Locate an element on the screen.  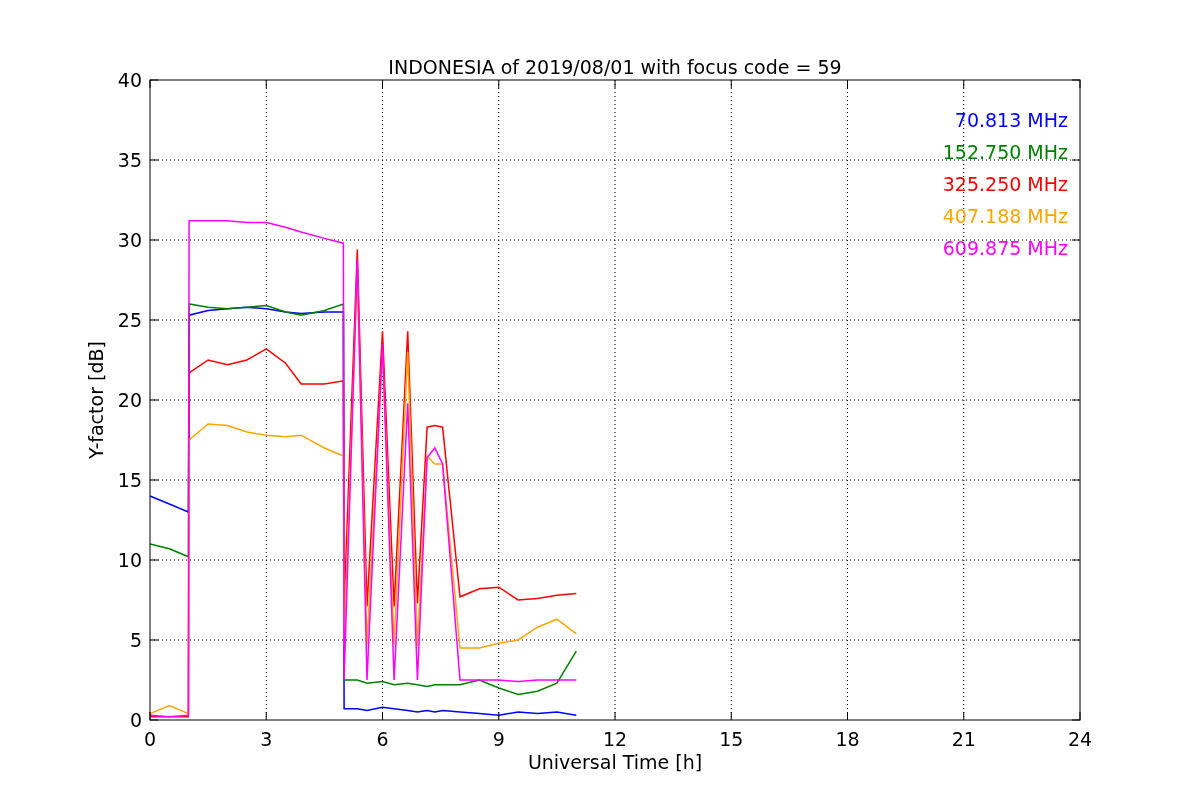
legend-label: 152.750 MHz is located at coordinates (1005, 152).